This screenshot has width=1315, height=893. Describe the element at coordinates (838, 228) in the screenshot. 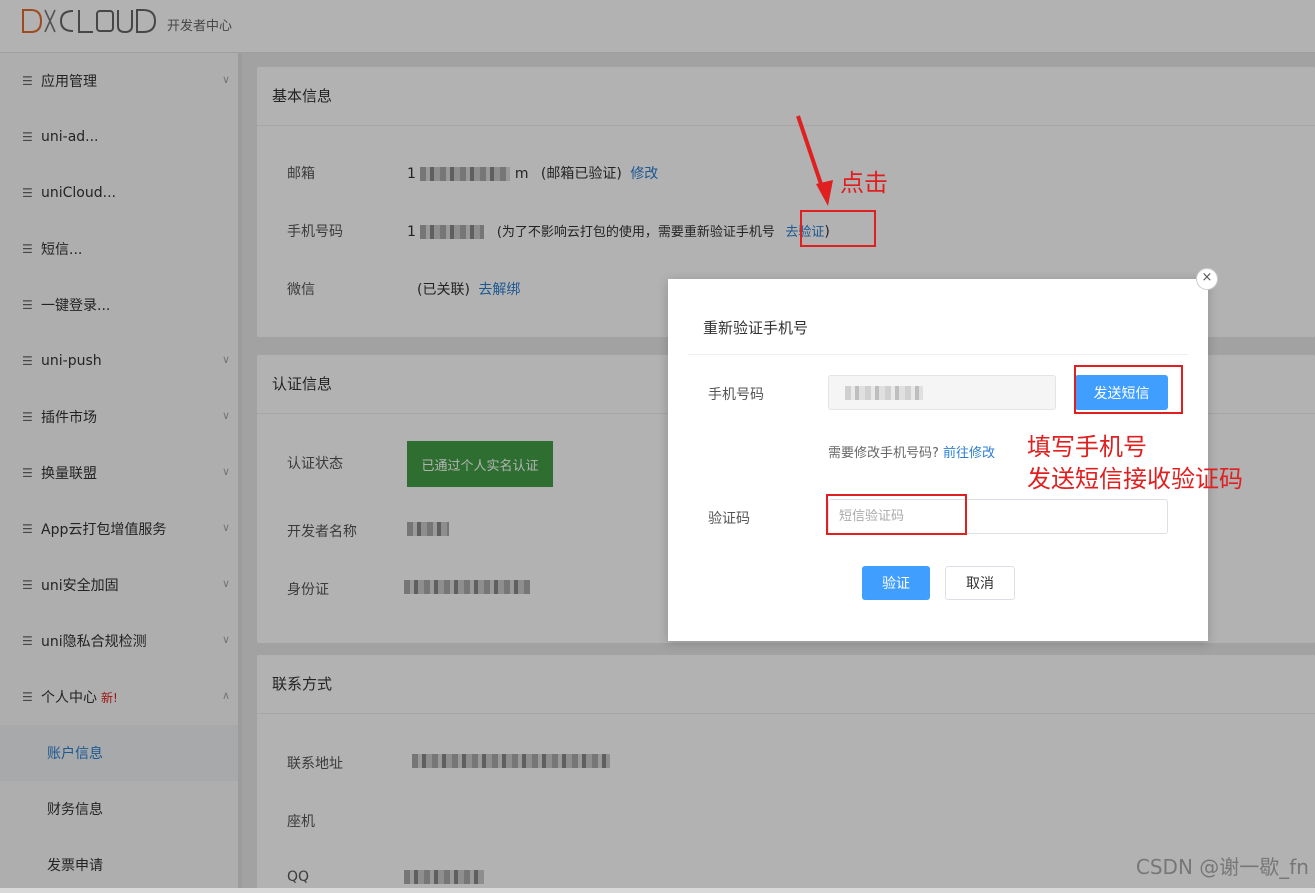

I see `annotation-highlight-verify-link` at that location.